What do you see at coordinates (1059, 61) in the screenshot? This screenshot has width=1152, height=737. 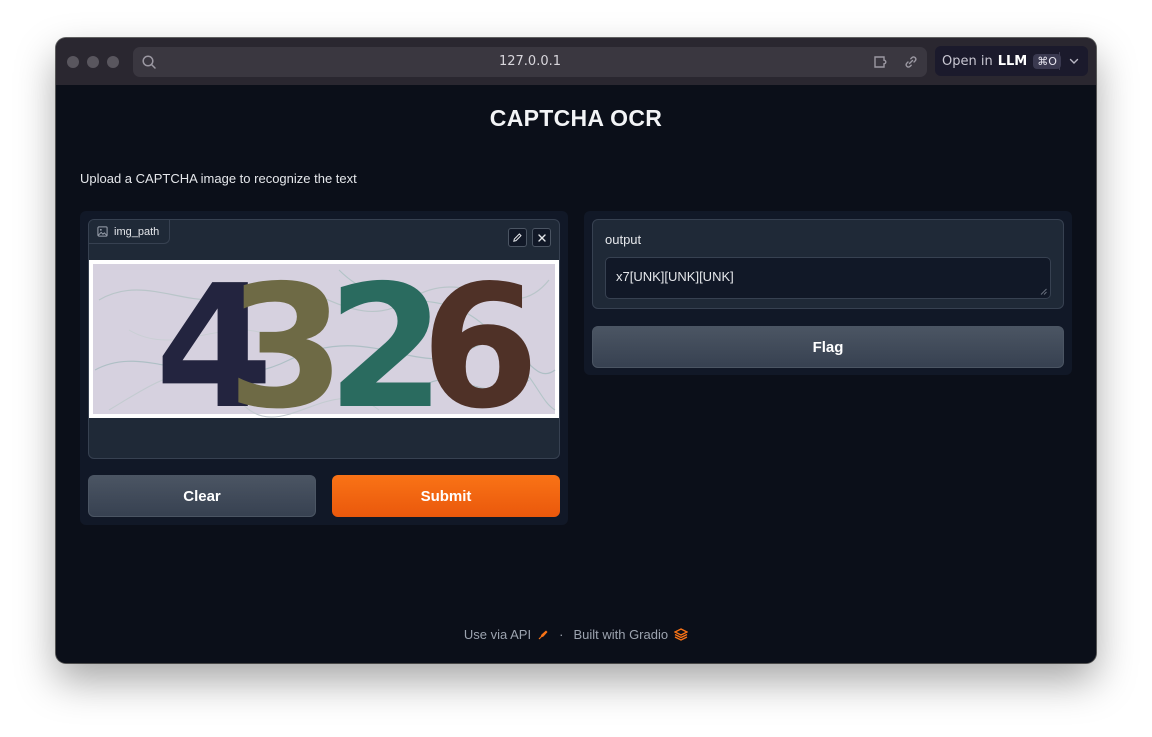 I see `divider` at bounding box center [1059, 61].